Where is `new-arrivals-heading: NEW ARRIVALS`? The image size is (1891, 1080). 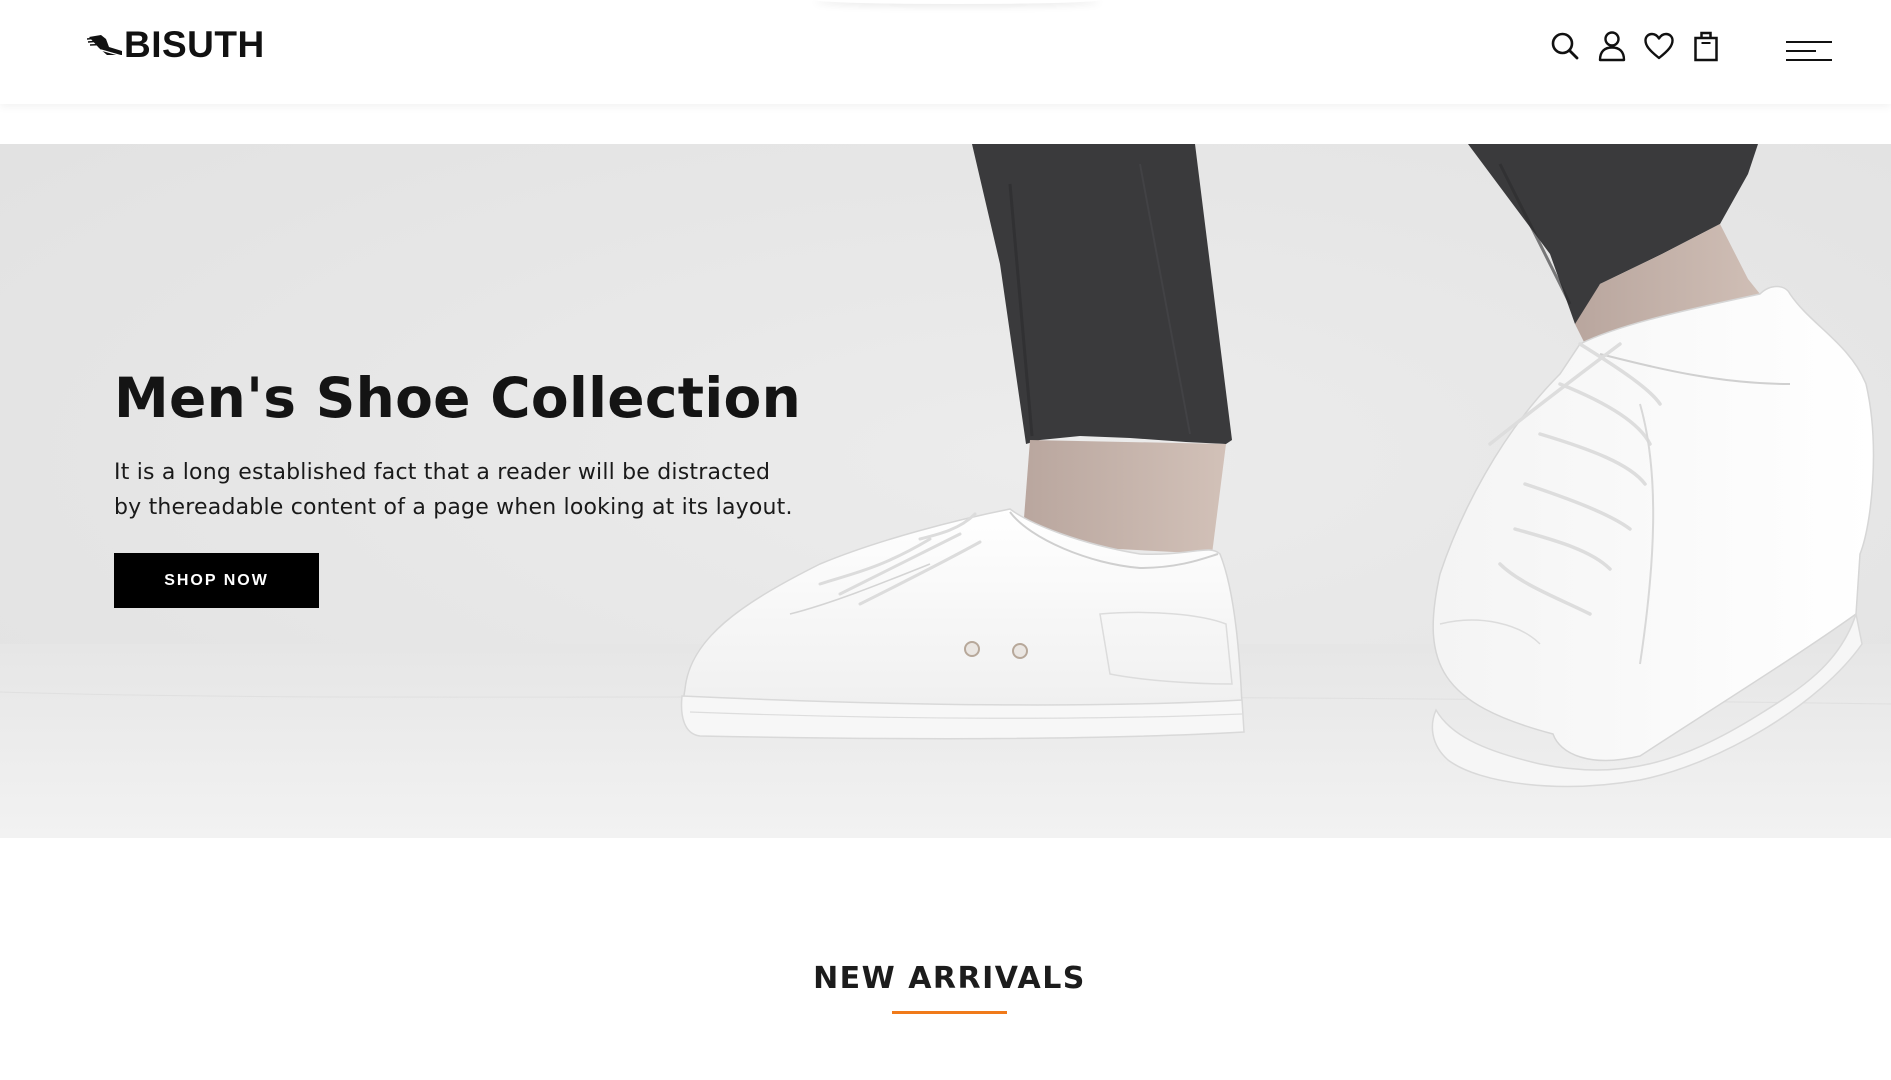
new-arrivals-heading: NEW ARRIVALS is located at coordinates (949, 978).